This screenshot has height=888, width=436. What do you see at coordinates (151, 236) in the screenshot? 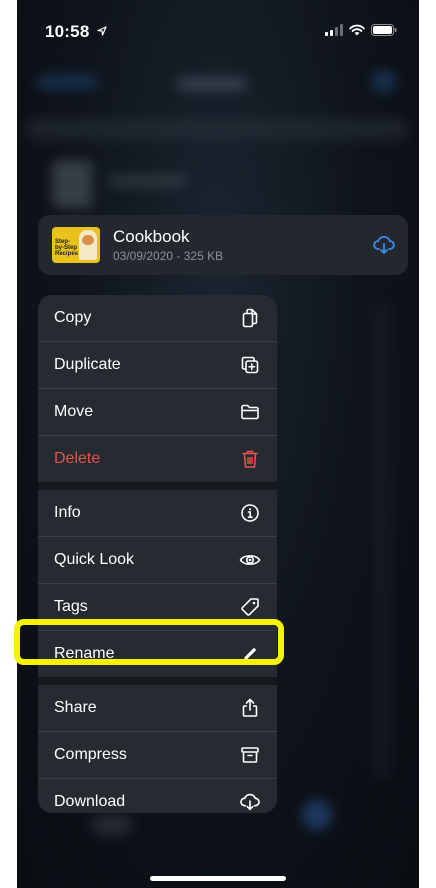
I see `file-name: Cookbook` at bounding box center [151, 236].